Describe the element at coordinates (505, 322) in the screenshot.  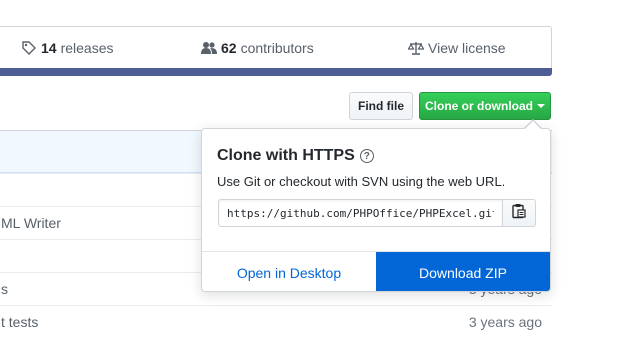
I see `commit-age: 3 years ago` at that location.